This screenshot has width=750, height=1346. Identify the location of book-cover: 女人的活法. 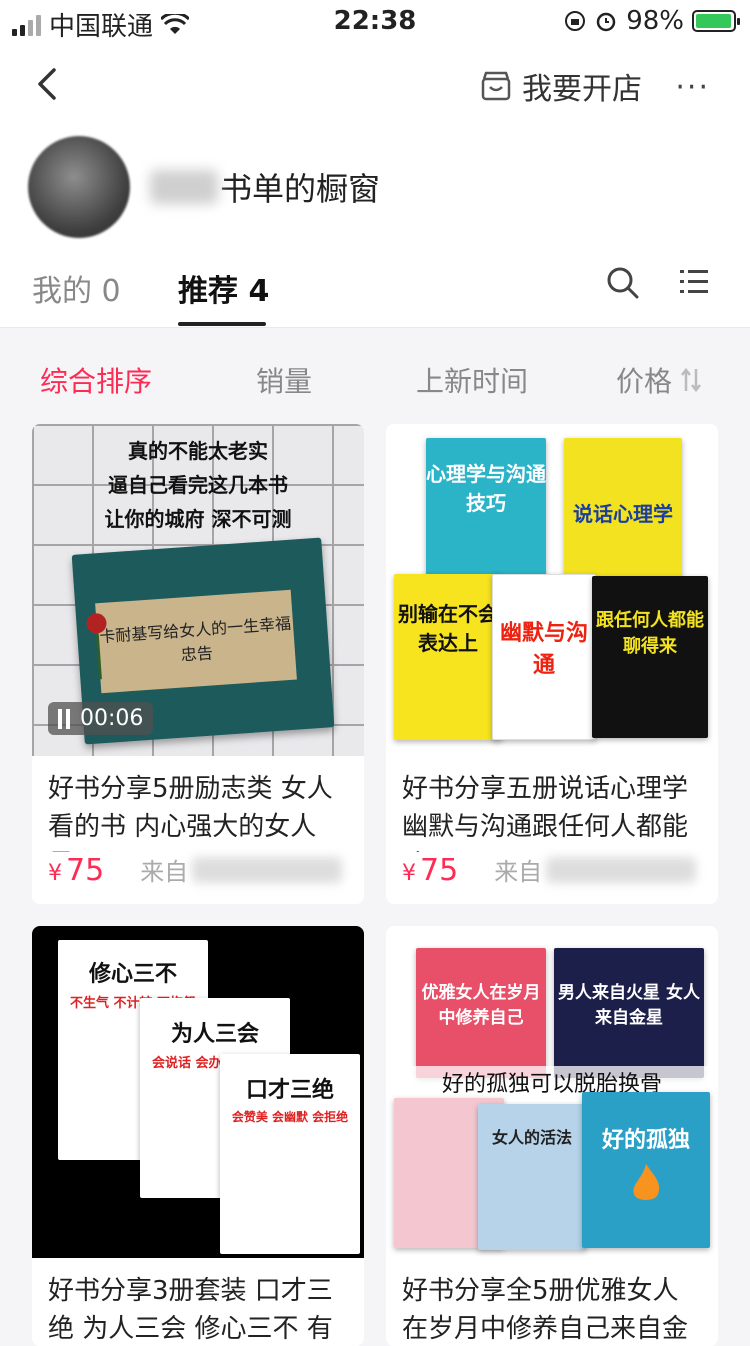
(532, 1177).